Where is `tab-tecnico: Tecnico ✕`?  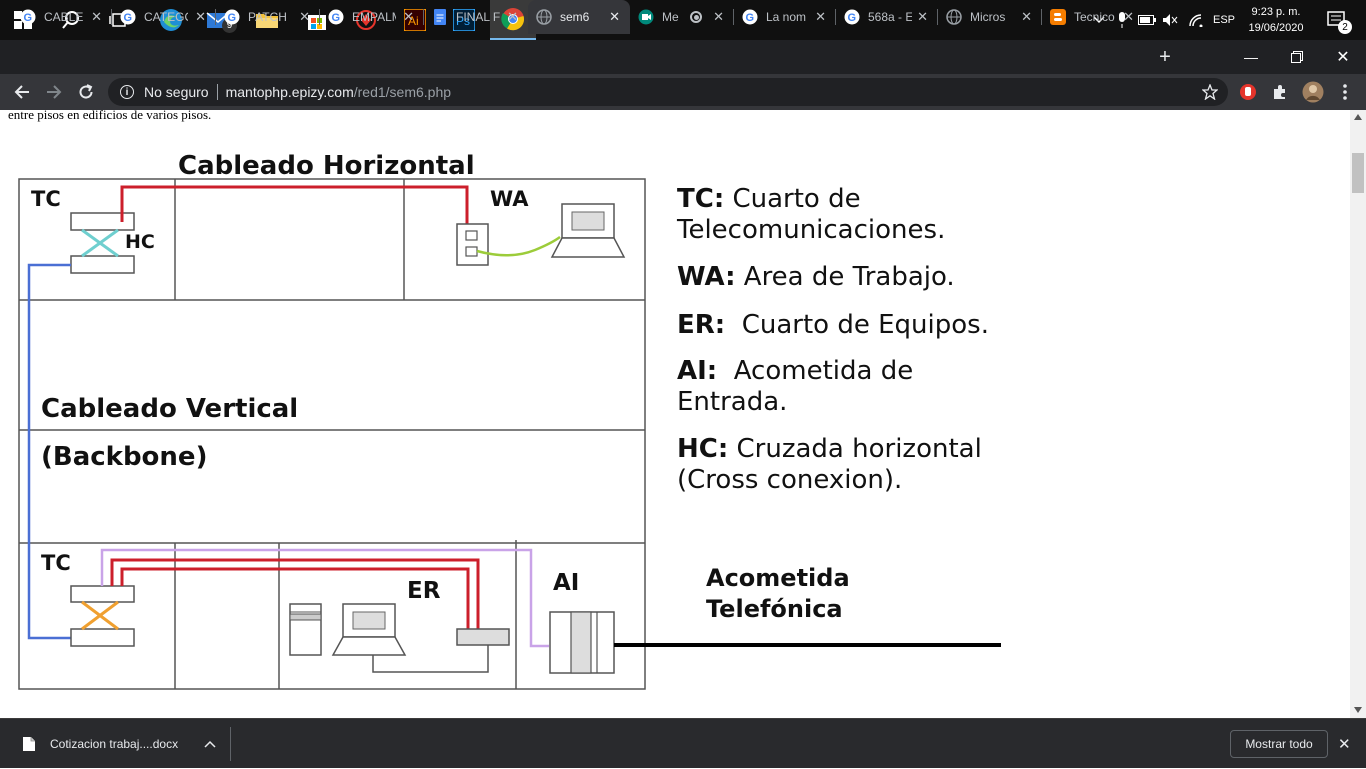 tab-tecnico: Tecnico ✕ is located at coordinates (1093, 17).